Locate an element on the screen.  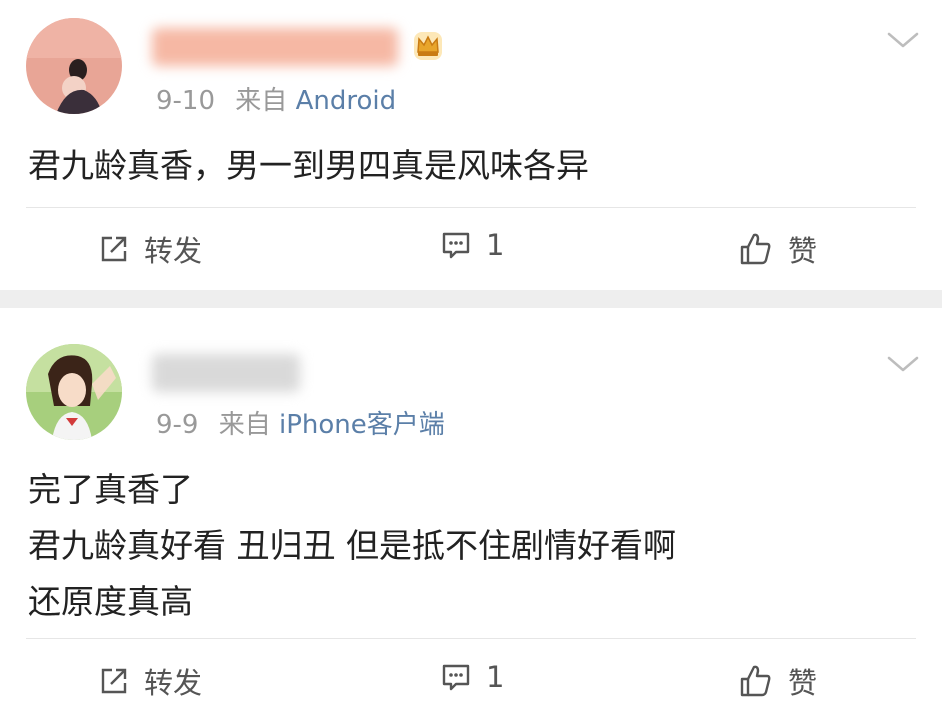
post-separator is located at coordinates (471, 299).